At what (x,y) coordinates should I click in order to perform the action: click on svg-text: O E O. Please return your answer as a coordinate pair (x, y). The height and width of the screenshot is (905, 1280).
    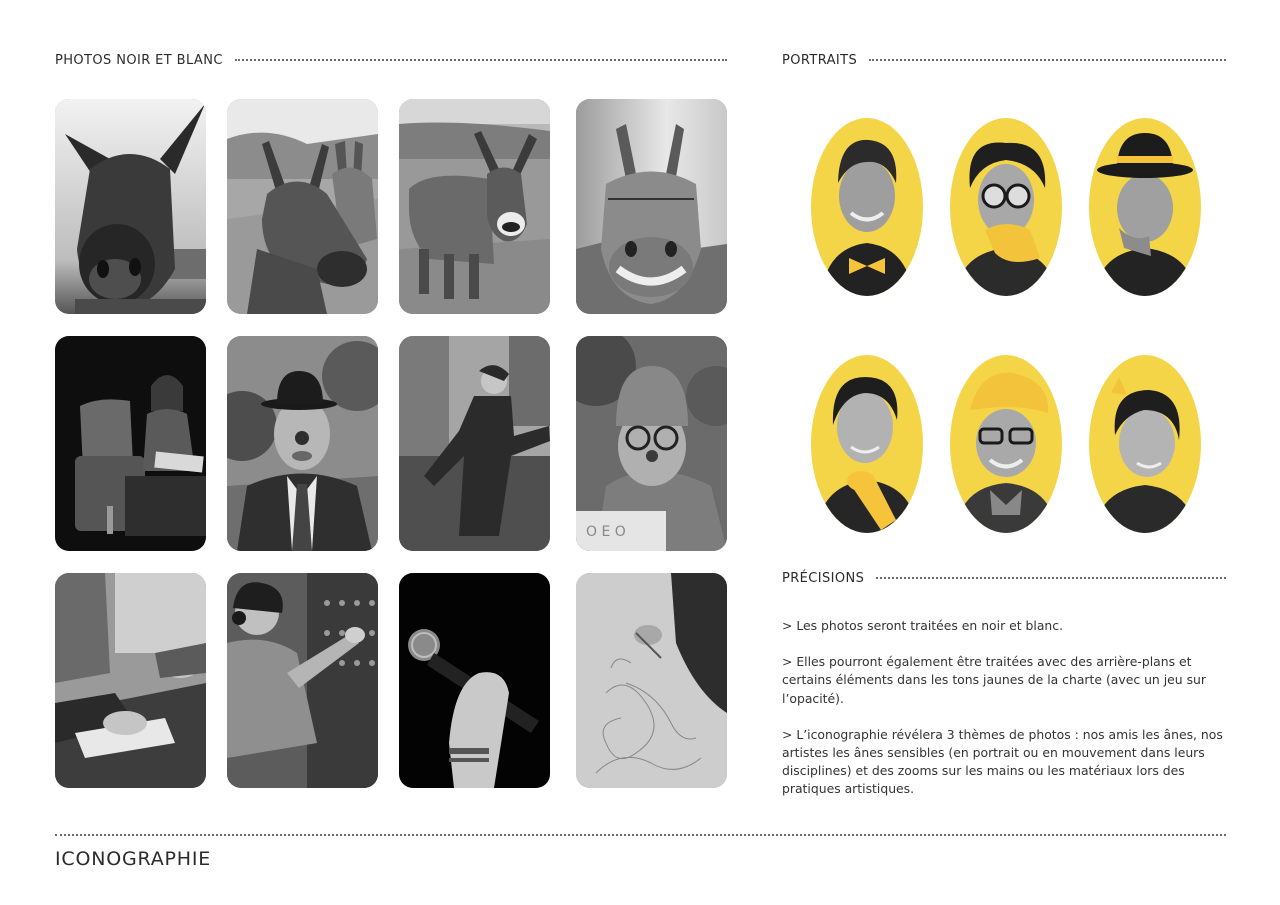
    Looking at the image, I should click on (606, 532).